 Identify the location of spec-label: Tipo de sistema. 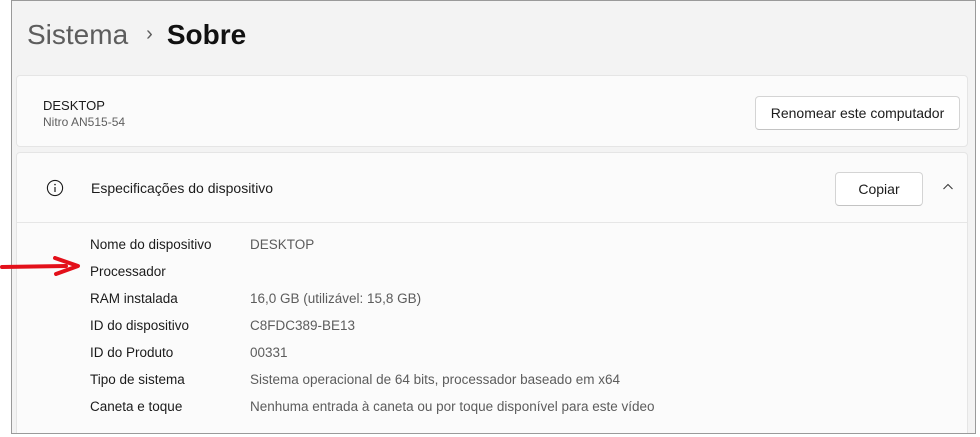
(137, 379).